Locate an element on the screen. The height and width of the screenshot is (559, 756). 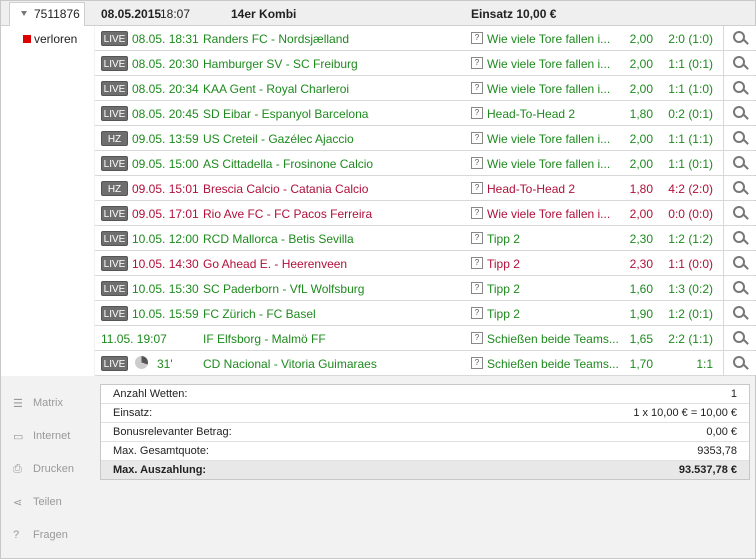
match-name: Rio Ave FC - FC Pacos Ferreira is located at coordinates (287, 214).